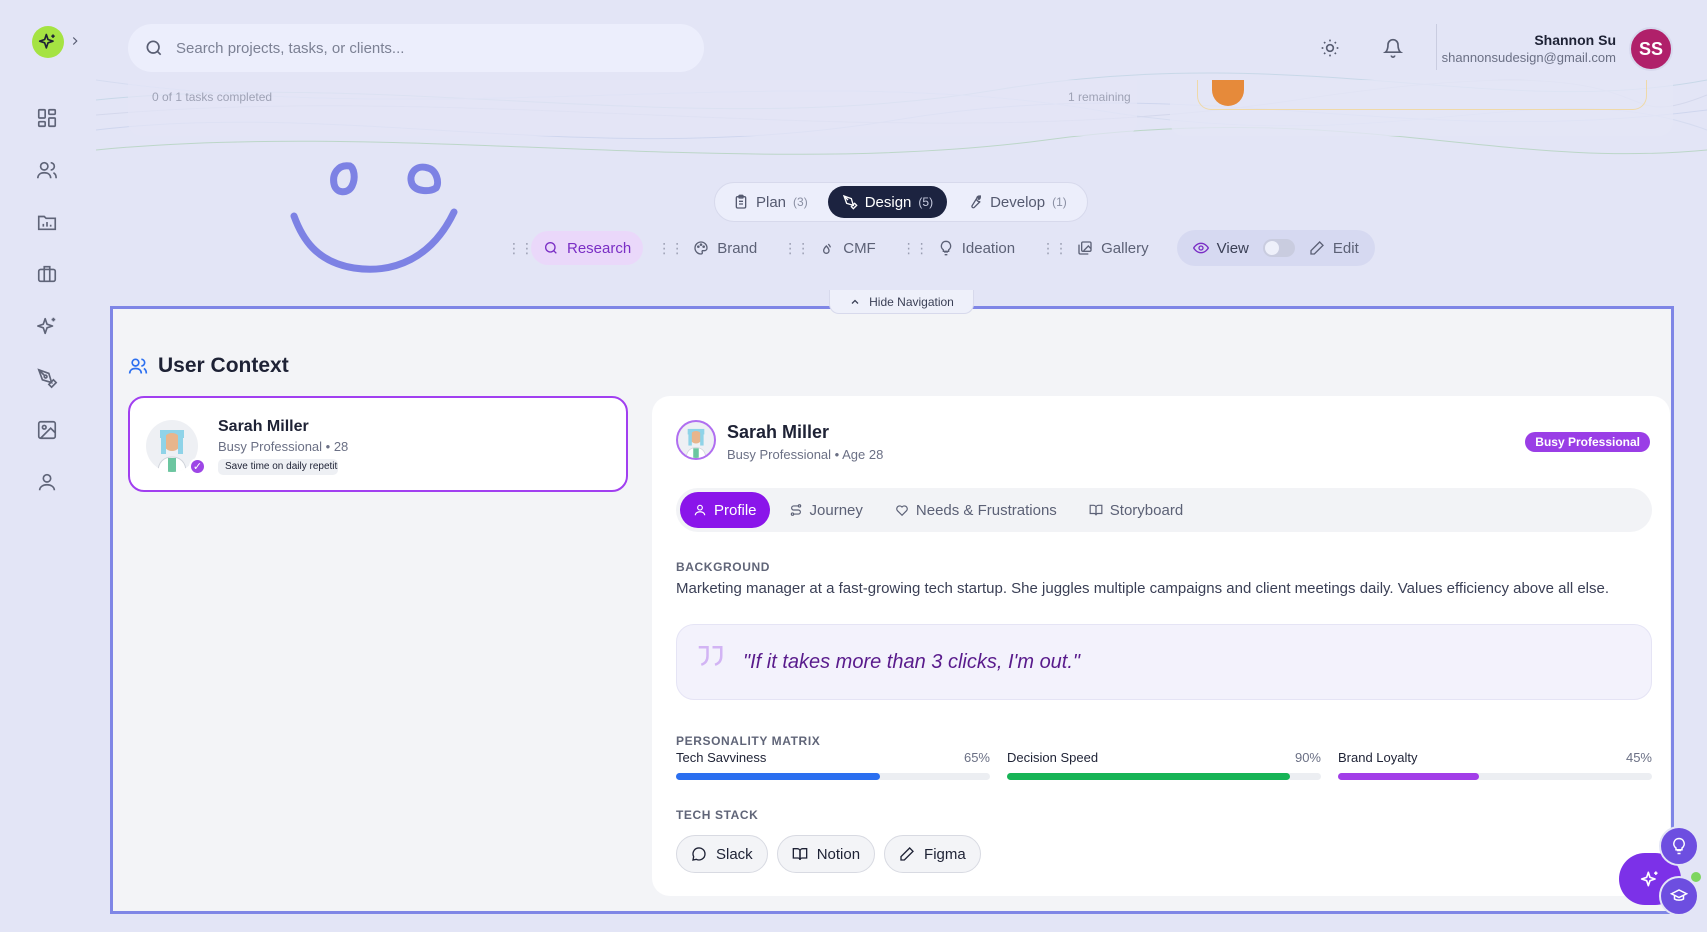 This screenshot has width=1707, height=932. I want to click on logo-button, so click(48, 42).